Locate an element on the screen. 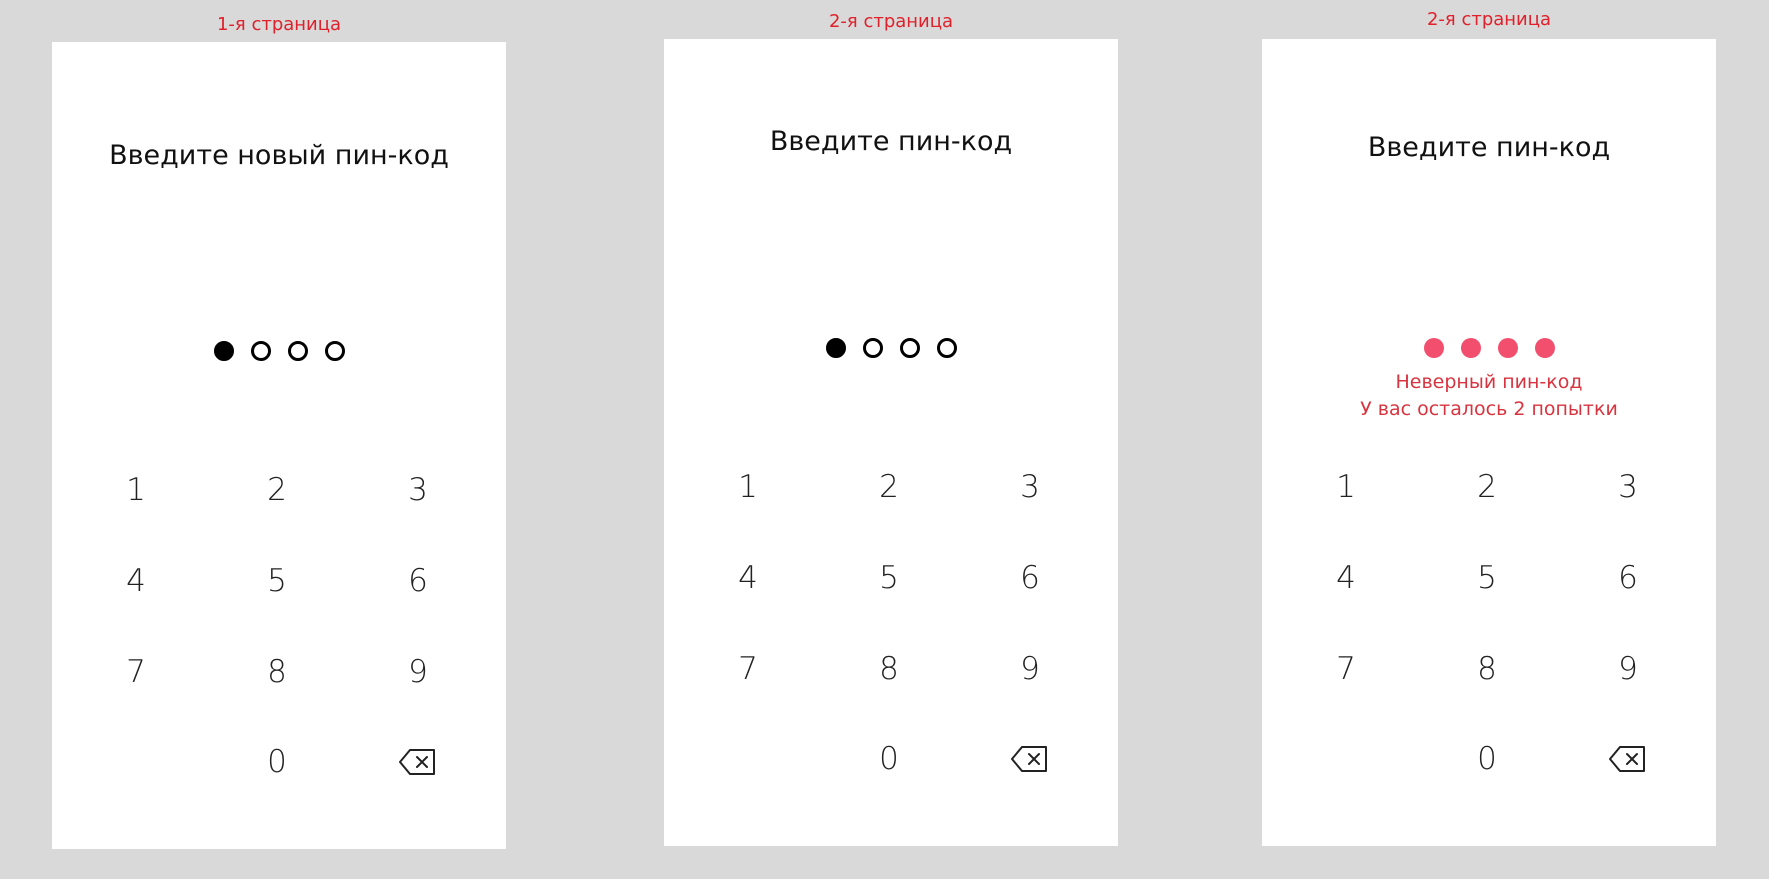 The image size is (1769, 879). page-title: Введите новый пин-код is located at coordinates (279, 155).